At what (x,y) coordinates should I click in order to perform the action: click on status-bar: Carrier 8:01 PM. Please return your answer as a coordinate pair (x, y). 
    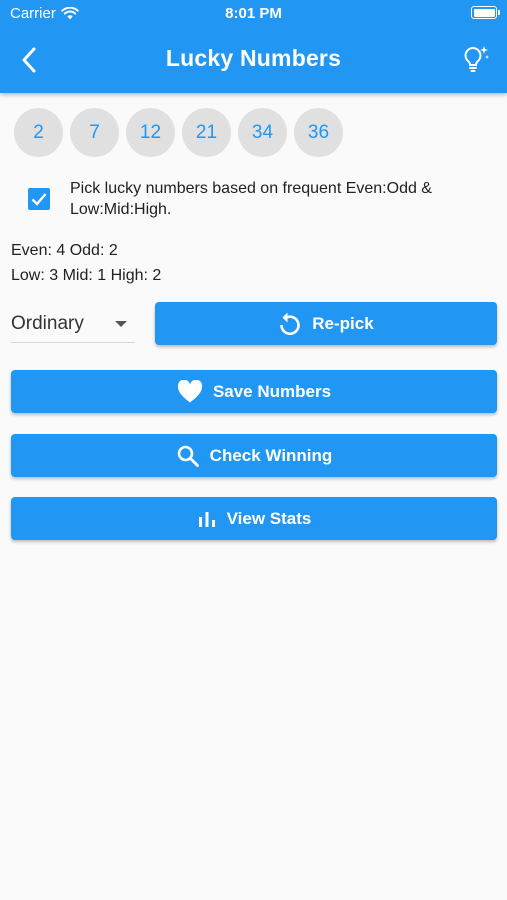
    Looking at the image, I should click on (253, 14).